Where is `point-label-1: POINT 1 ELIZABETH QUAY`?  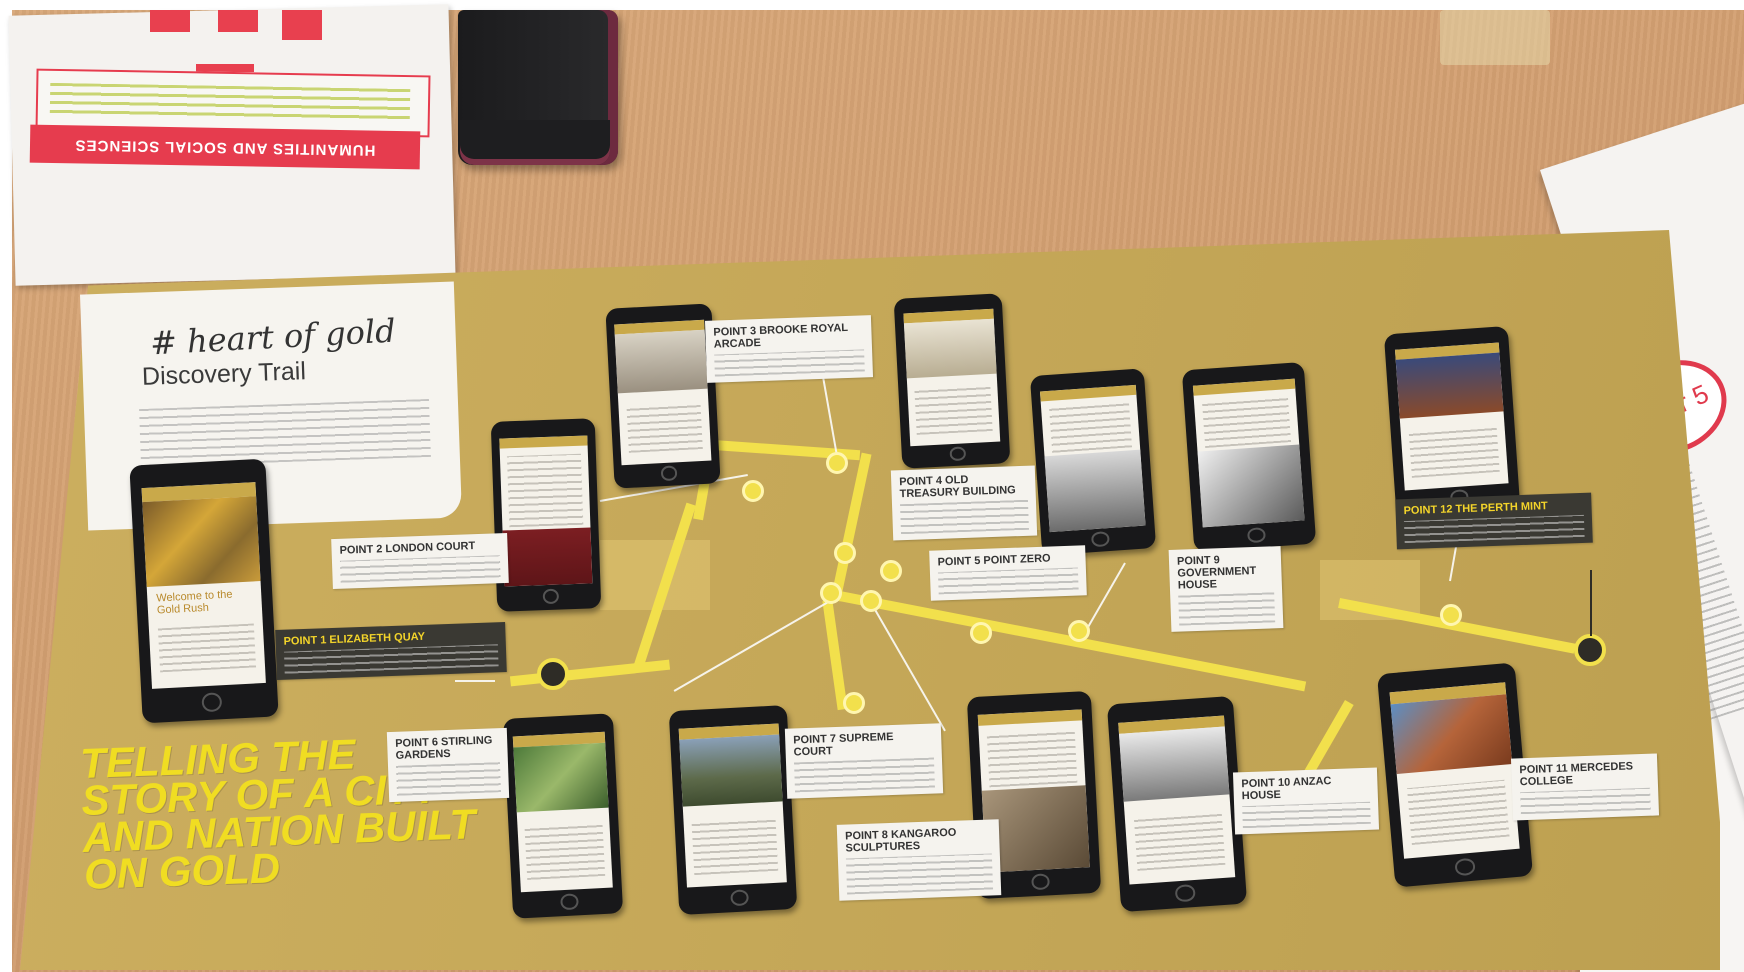
point-label-1: POINT 1 ELIZABETH QUAY is located at coordinates (391, 651).